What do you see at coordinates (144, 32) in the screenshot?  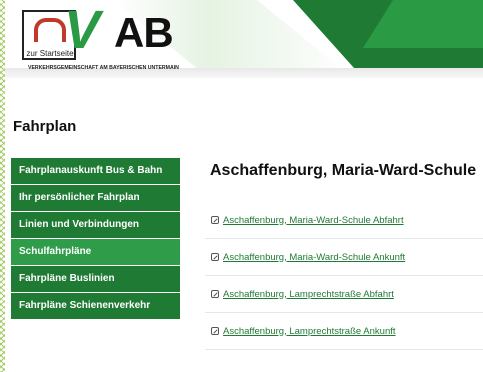 I see `logo-letters-ab: AB` at bounding box center [144, 32].